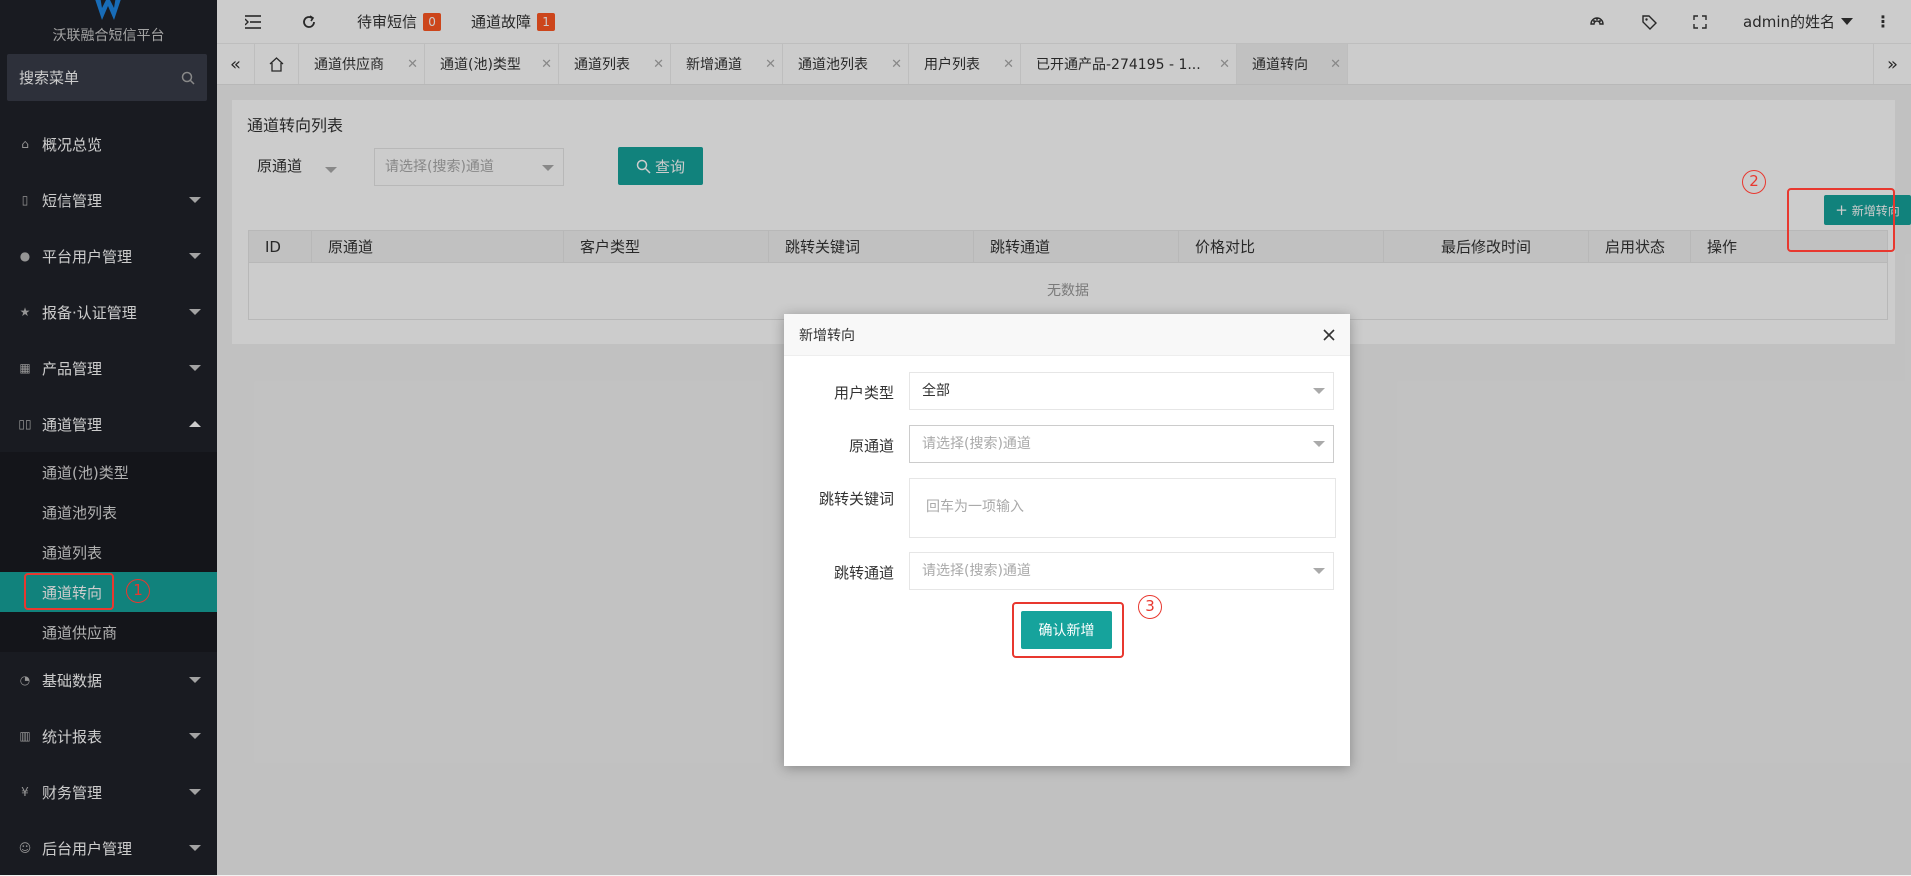 The height and width of the screenshot is (876, 1911). I want to click on dialog-title: 新增转向, so click(827, 335).